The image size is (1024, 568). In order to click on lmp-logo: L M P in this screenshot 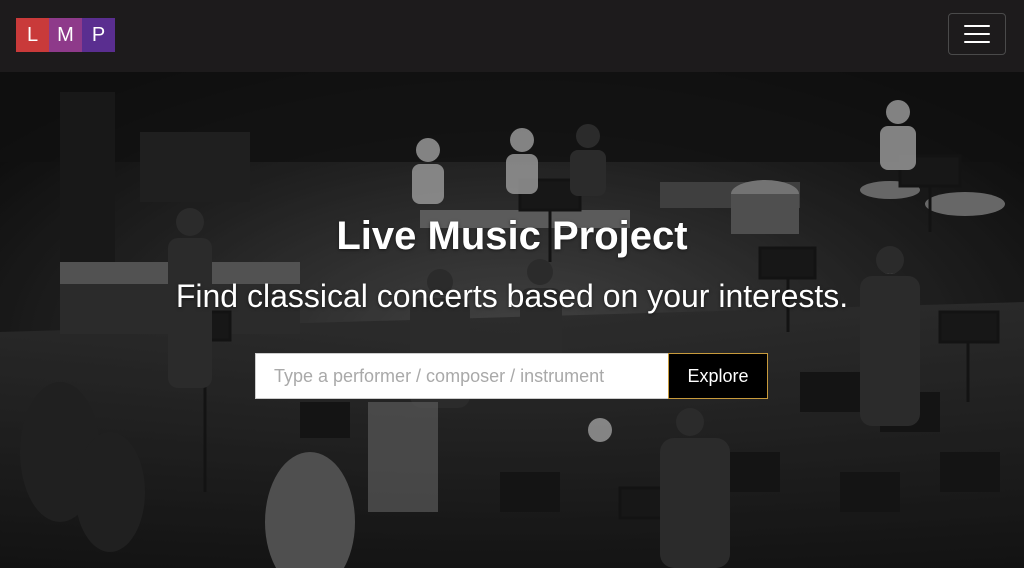, I will do `click(65, 35)`.